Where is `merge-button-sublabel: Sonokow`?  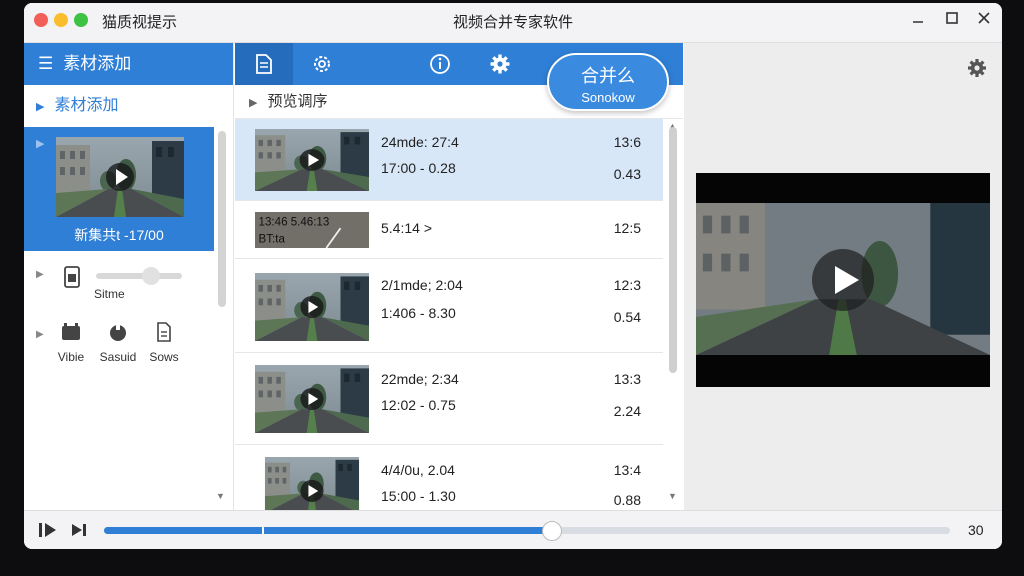 merge-button-sublabel: Sonokow is located at coordinates (608, 97).